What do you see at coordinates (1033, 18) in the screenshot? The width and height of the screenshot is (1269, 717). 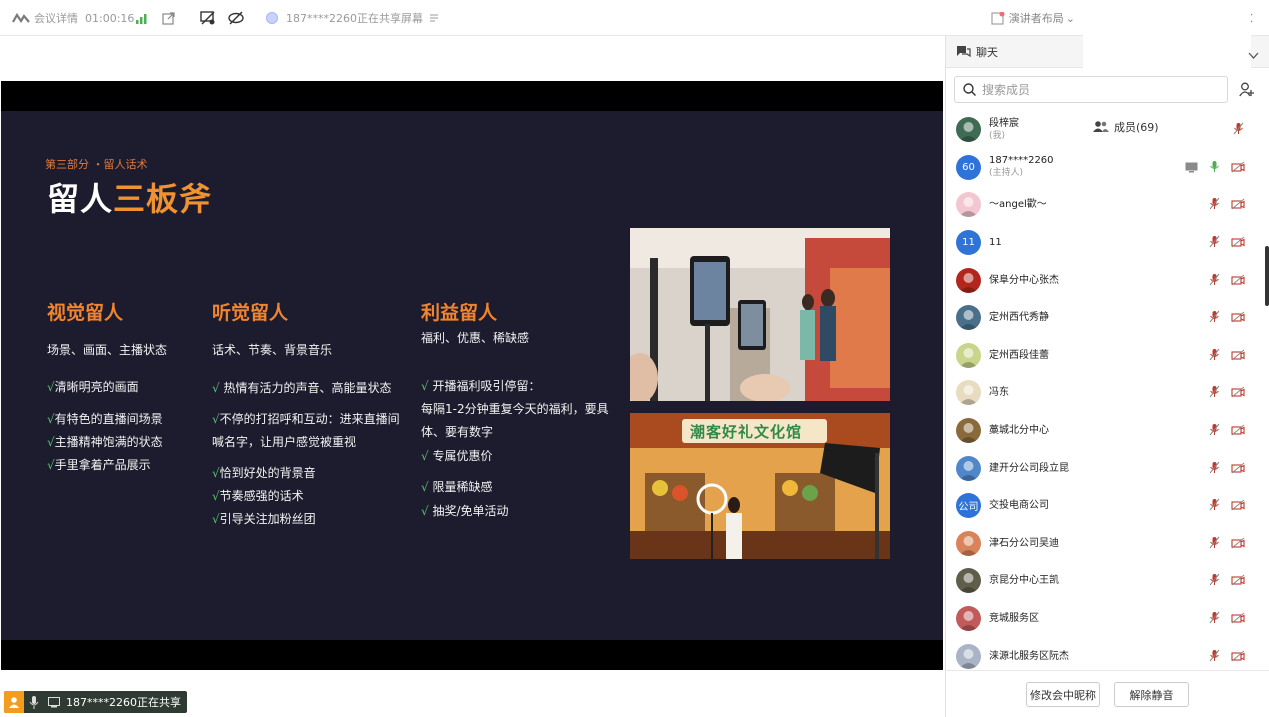 I see `layout-button: 演讲者布局 ⌄` at bounding box center [1033, 18].